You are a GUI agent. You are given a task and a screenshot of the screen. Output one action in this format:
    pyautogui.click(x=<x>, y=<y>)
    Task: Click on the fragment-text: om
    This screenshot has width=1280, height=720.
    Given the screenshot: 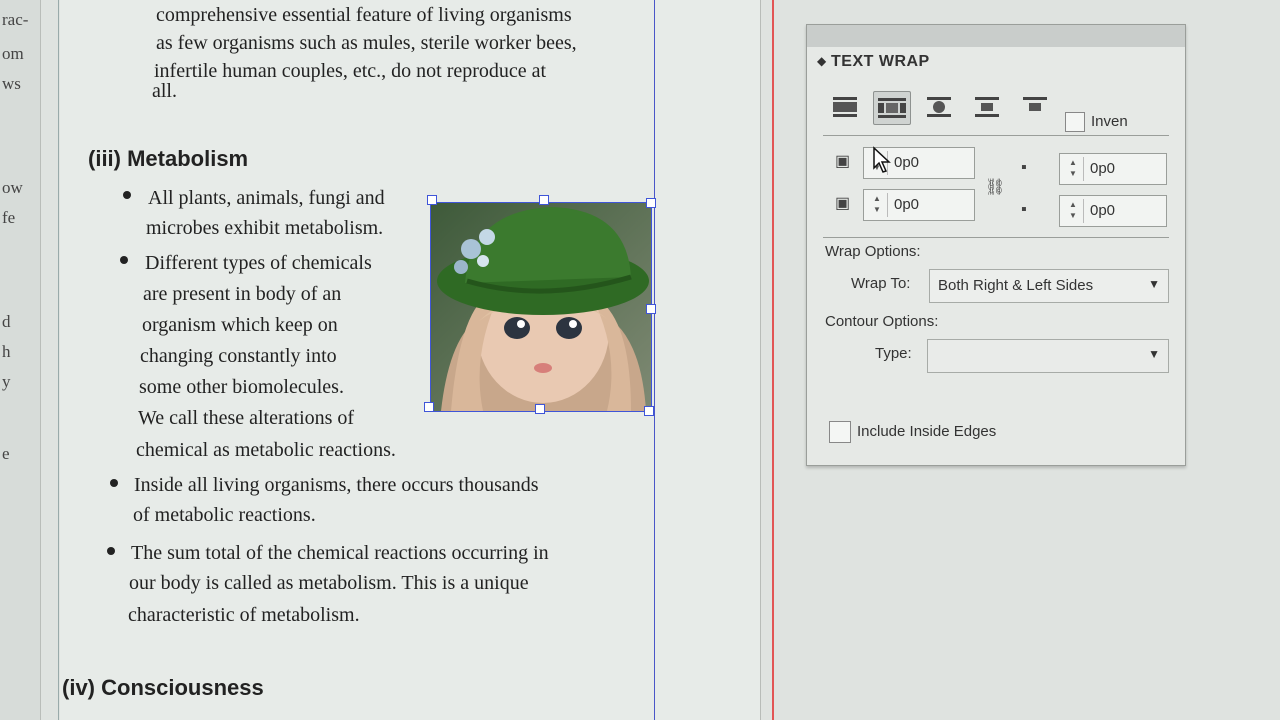 What is the action you would take?
    pyautogui.click(x=13, y=53)
    